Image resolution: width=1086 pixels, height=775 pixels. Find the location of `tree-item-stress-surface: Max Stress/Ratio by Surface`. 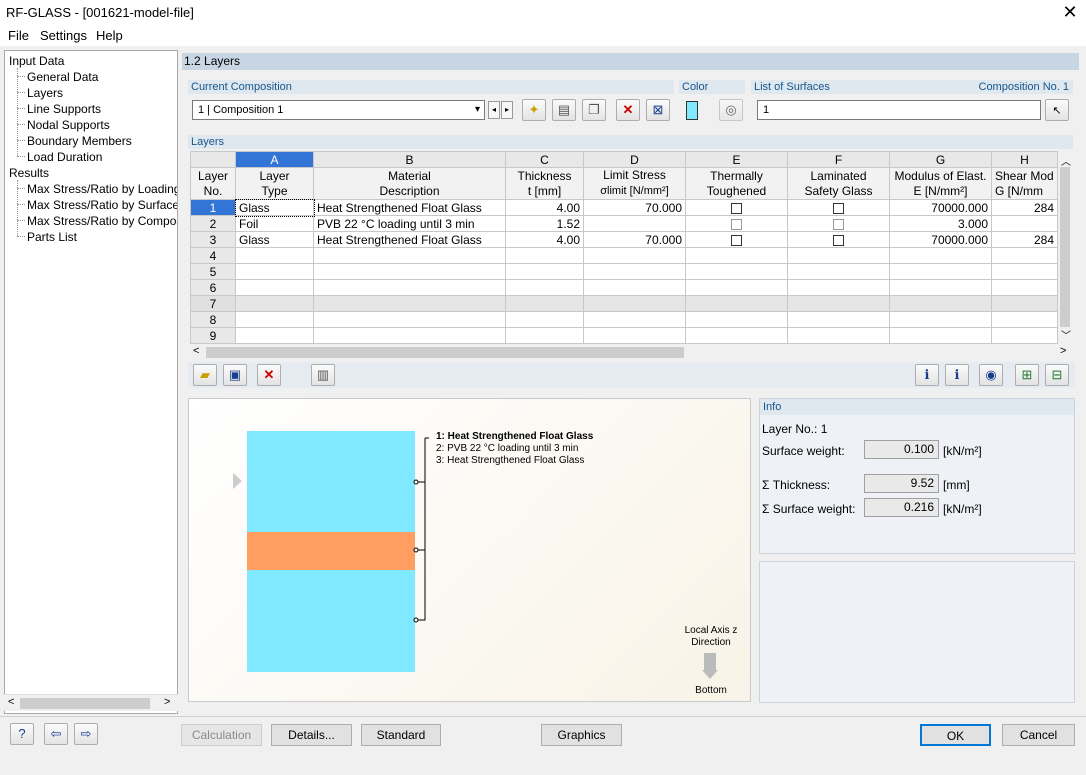

tree-item-stress-surface: Max Stress/Ratio by Surface is located at coordinates (102, 205).